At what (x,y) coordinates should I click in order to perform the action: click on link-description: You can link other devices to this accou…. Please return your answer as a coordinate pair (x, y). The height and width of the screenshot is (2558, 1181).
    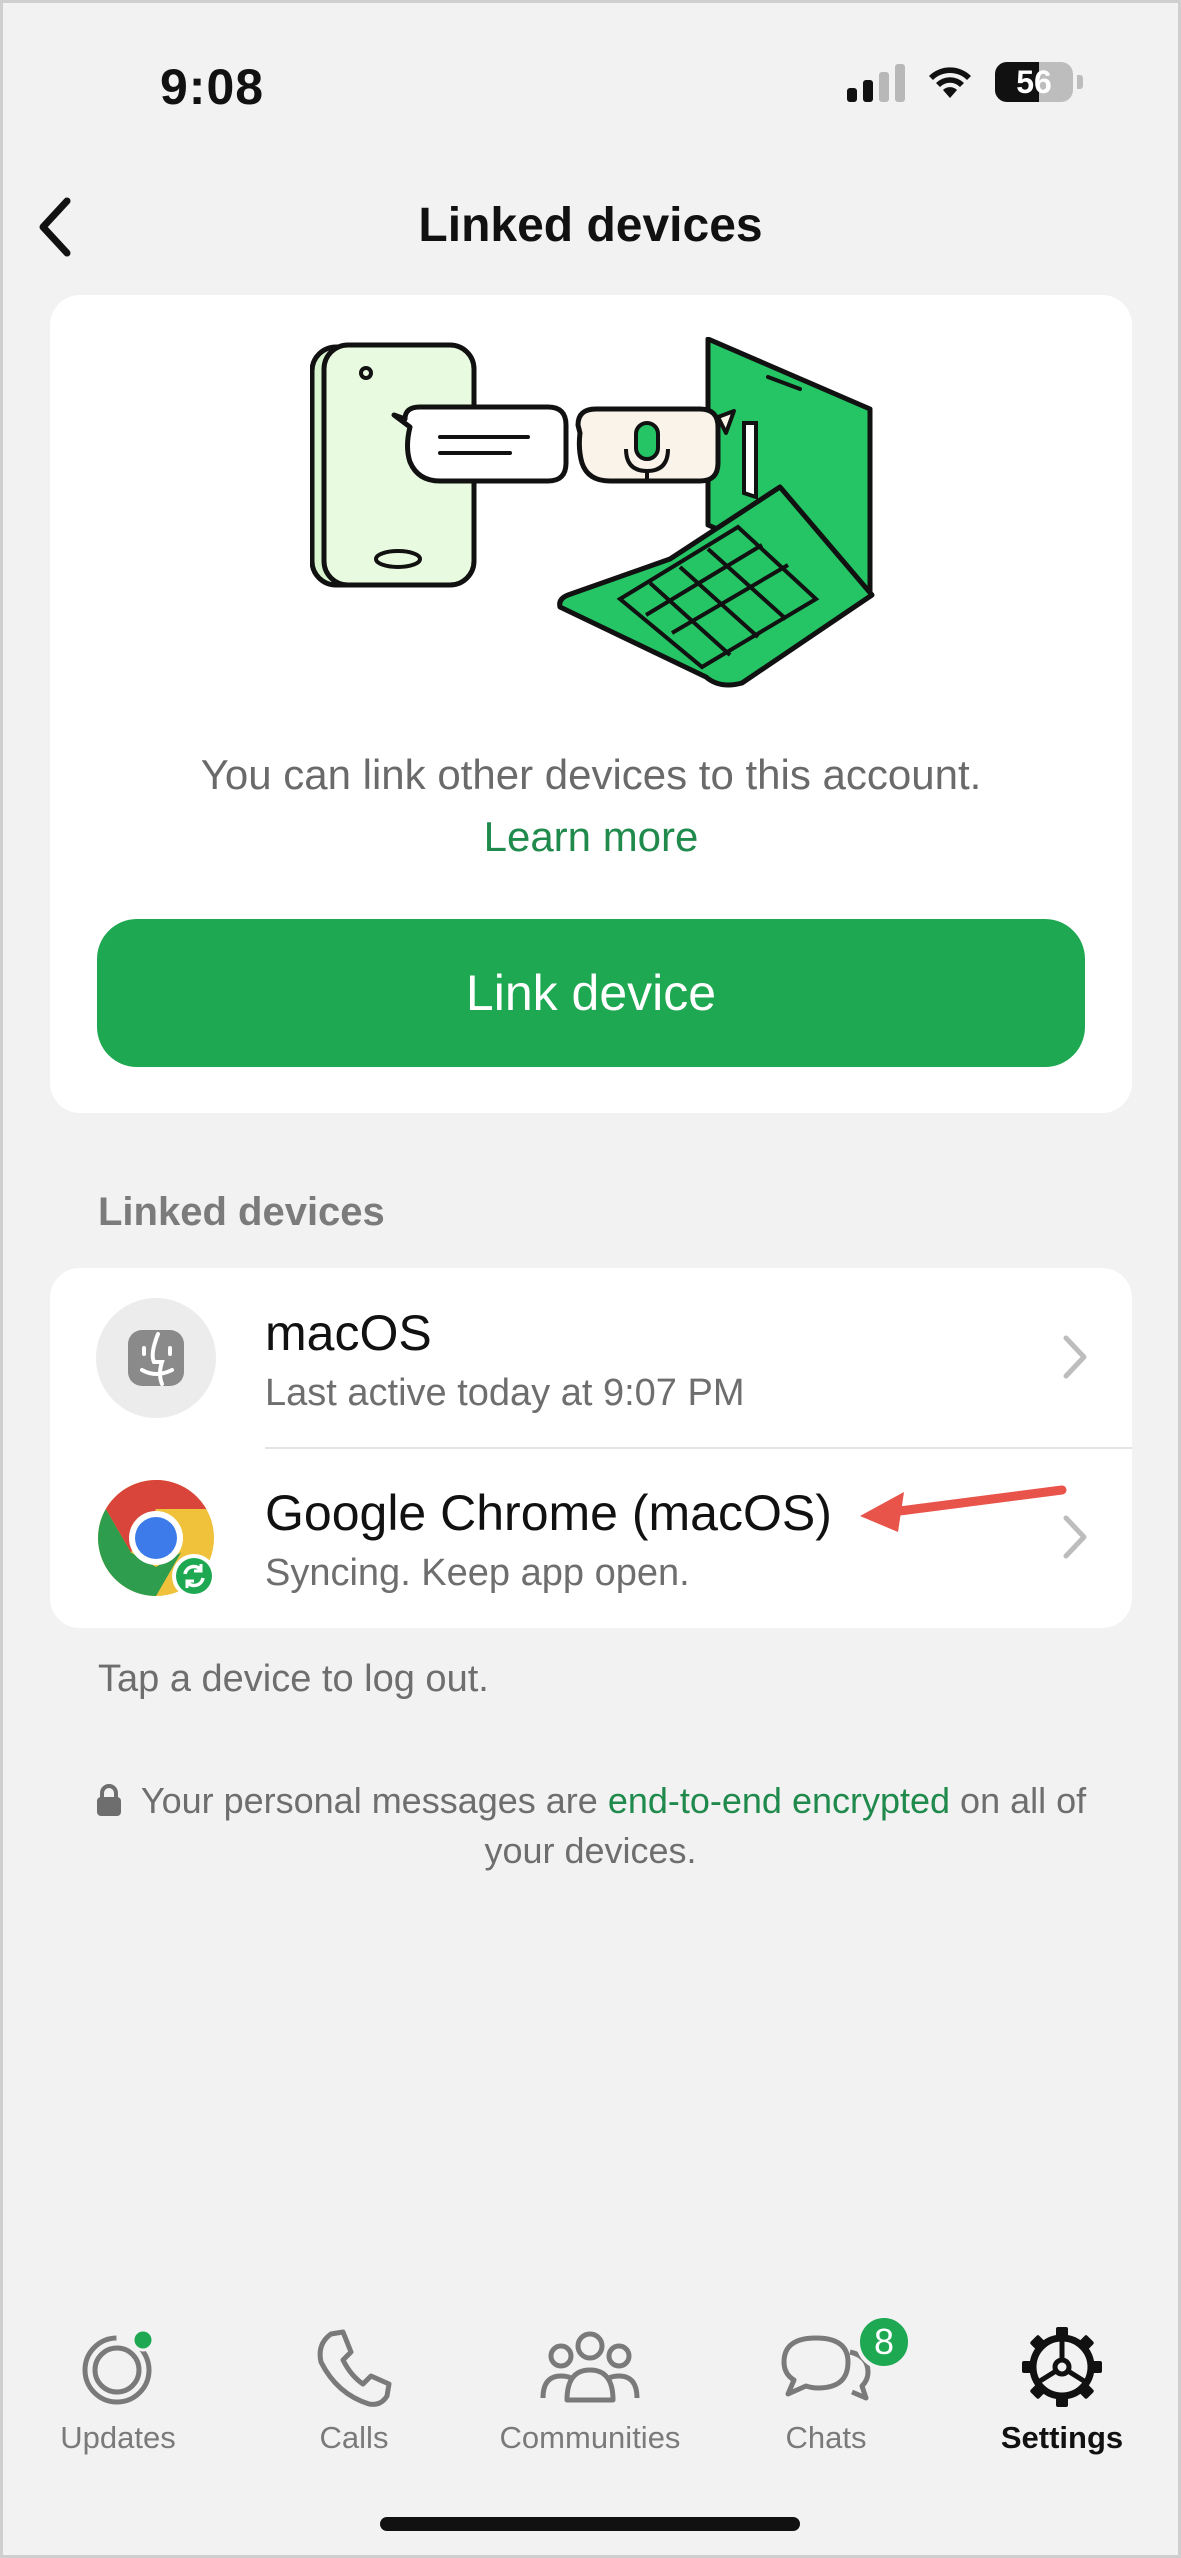
    Looking at the image, I should click on (591, 774).